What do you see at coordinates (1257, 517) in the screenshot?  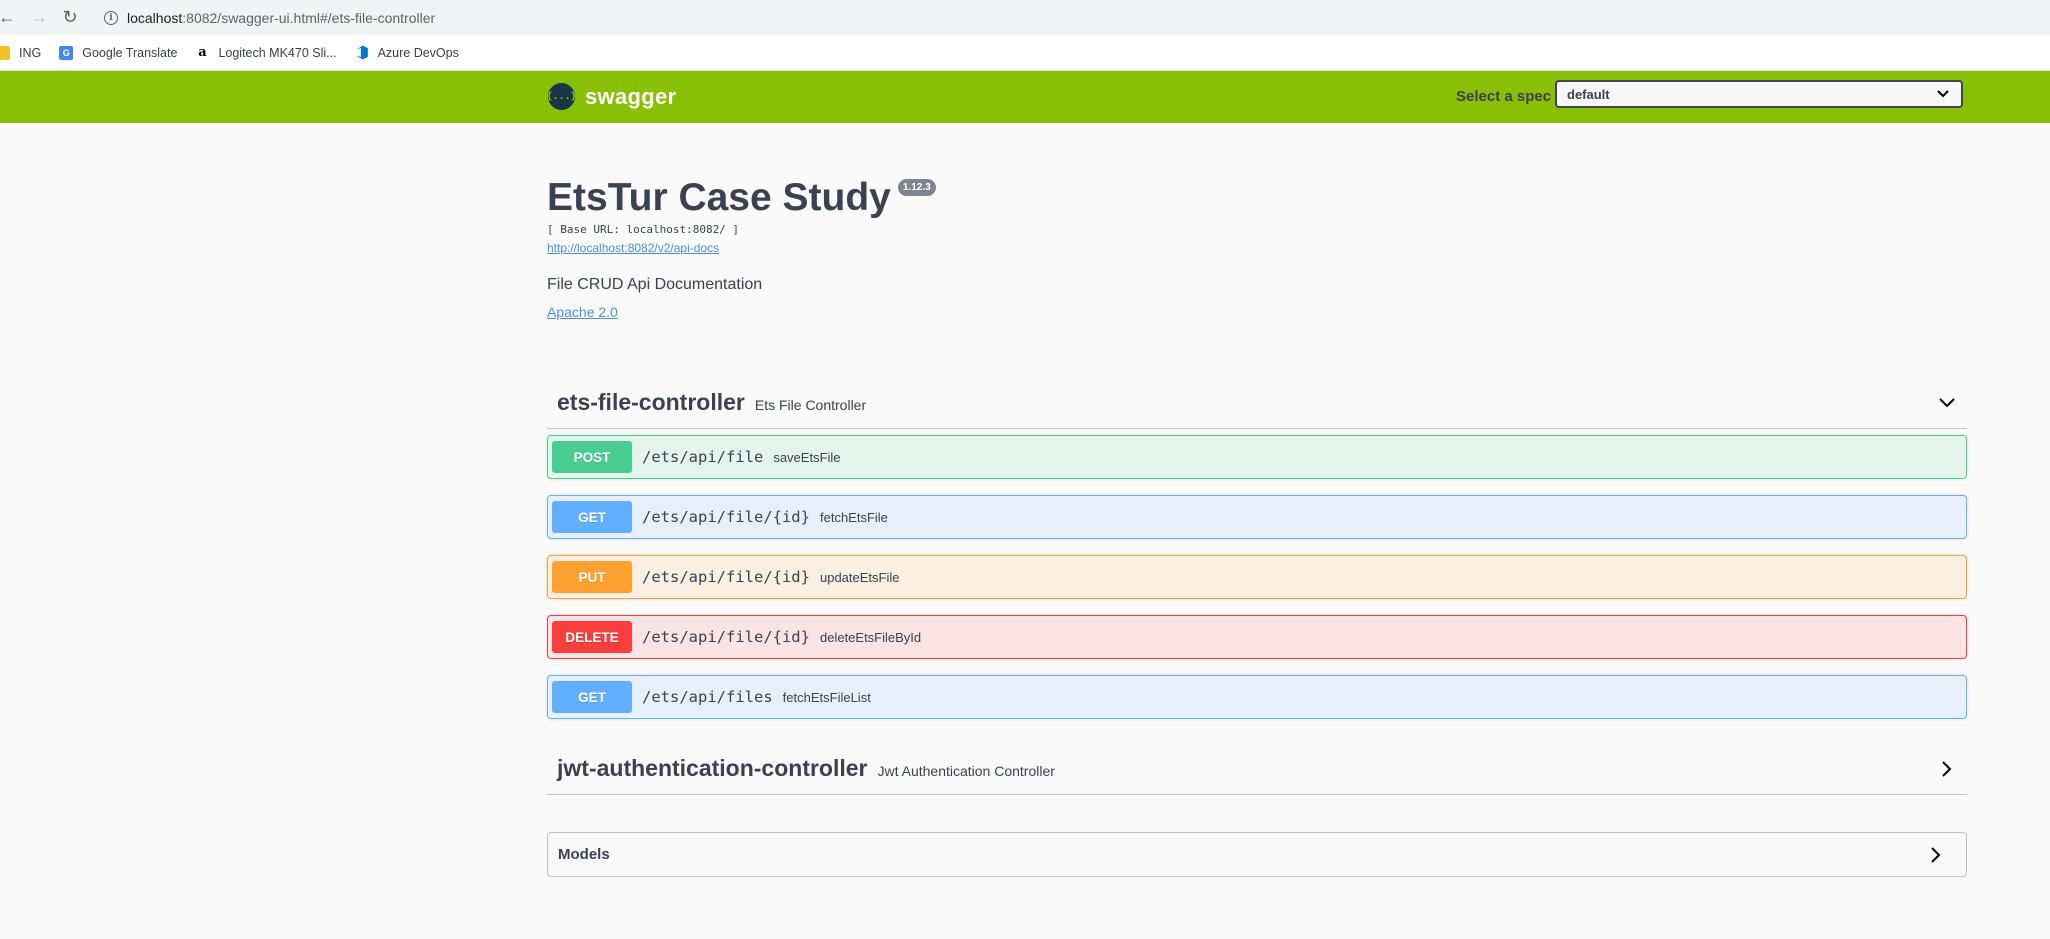 I see `operation-get-file: GET /ets/api/file/{id} fetchEtsFile` at bounding box center [1257, 517].